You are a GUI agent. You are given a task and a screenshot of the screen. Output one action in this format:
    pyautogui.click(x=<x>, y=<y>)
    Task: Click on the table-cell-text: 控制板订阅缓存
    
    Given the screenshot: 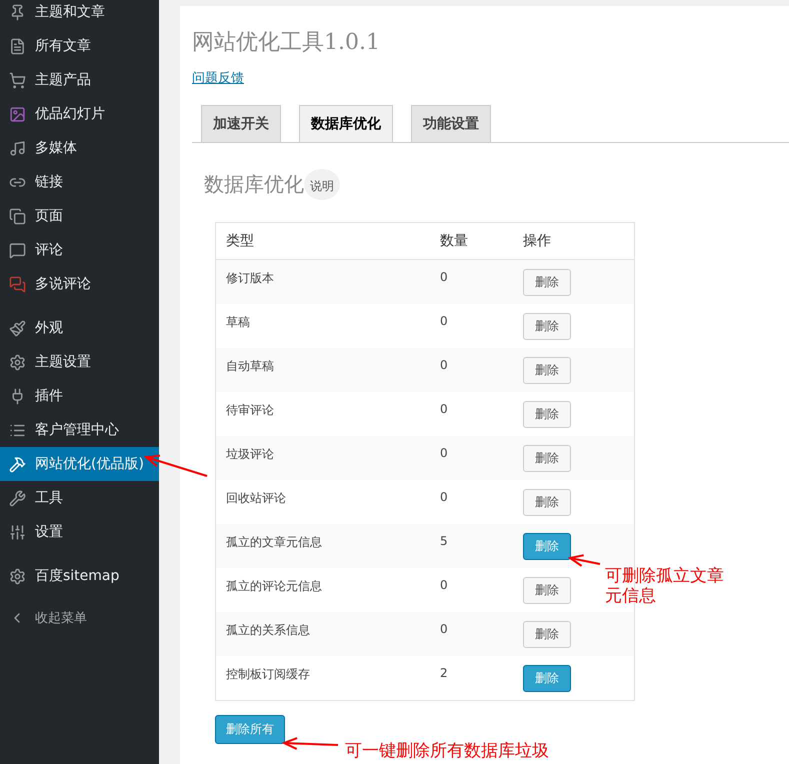 What is the action you would take?
    pyautogui.click(x=268, y=674)
    